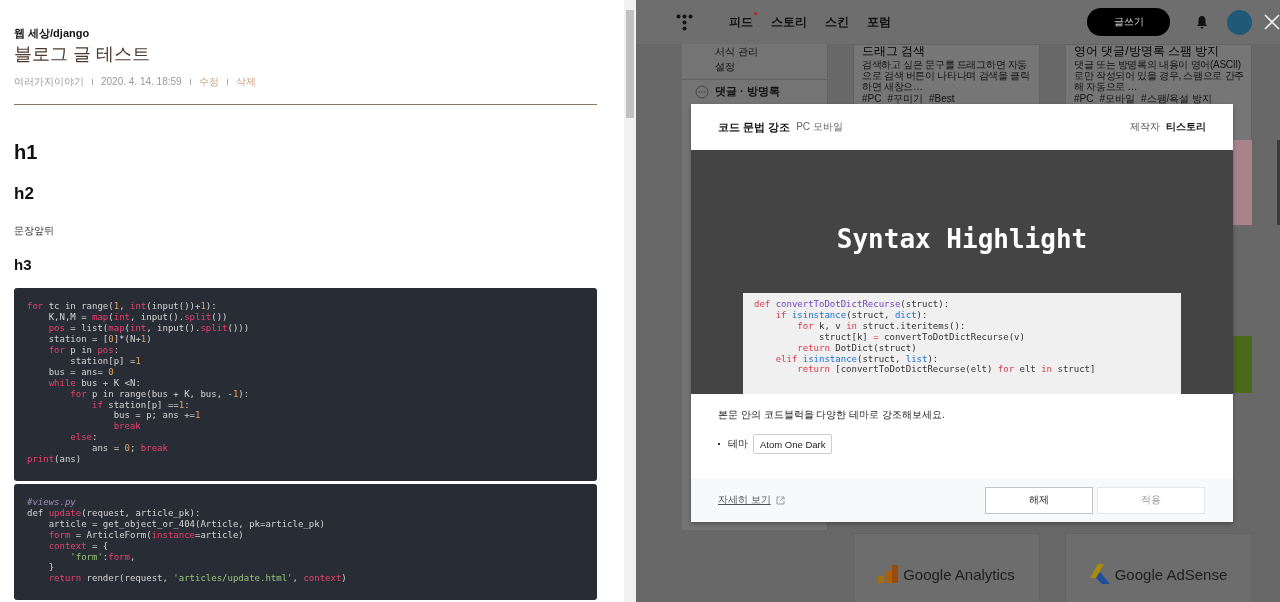  What do you see at coordinates (857, 359) in the screenshot?
I see `code-line: elif isinstance(struct, list):` at bounding box center [857, 359].